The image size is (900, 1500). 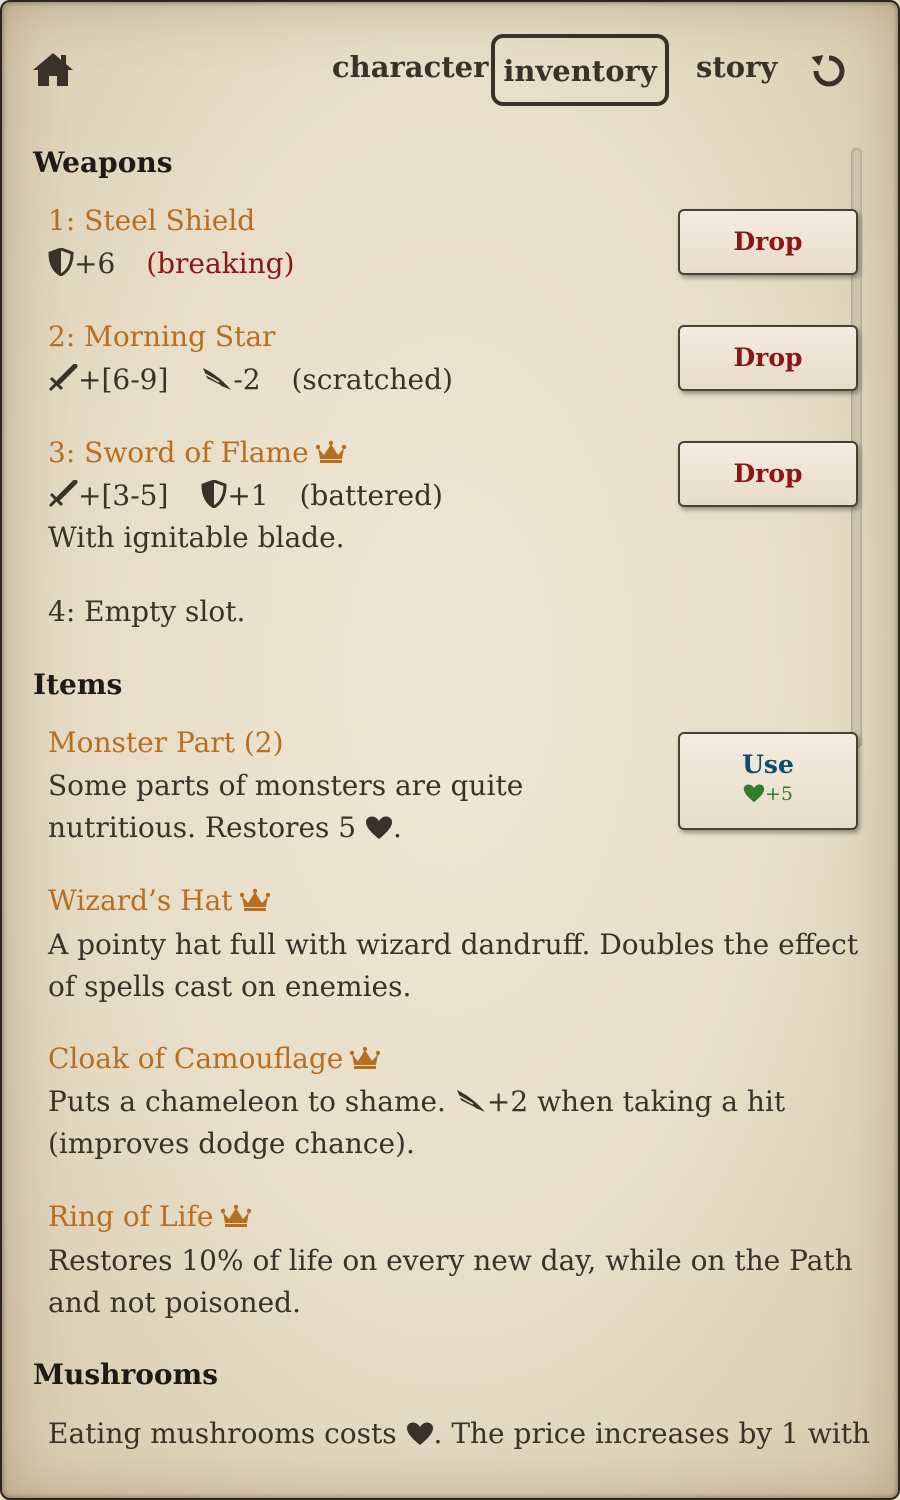 What do you see at coordinates (507, 1101) in the screenshot?
I see `stat-value: +2` at bounding box center [507, 1101].